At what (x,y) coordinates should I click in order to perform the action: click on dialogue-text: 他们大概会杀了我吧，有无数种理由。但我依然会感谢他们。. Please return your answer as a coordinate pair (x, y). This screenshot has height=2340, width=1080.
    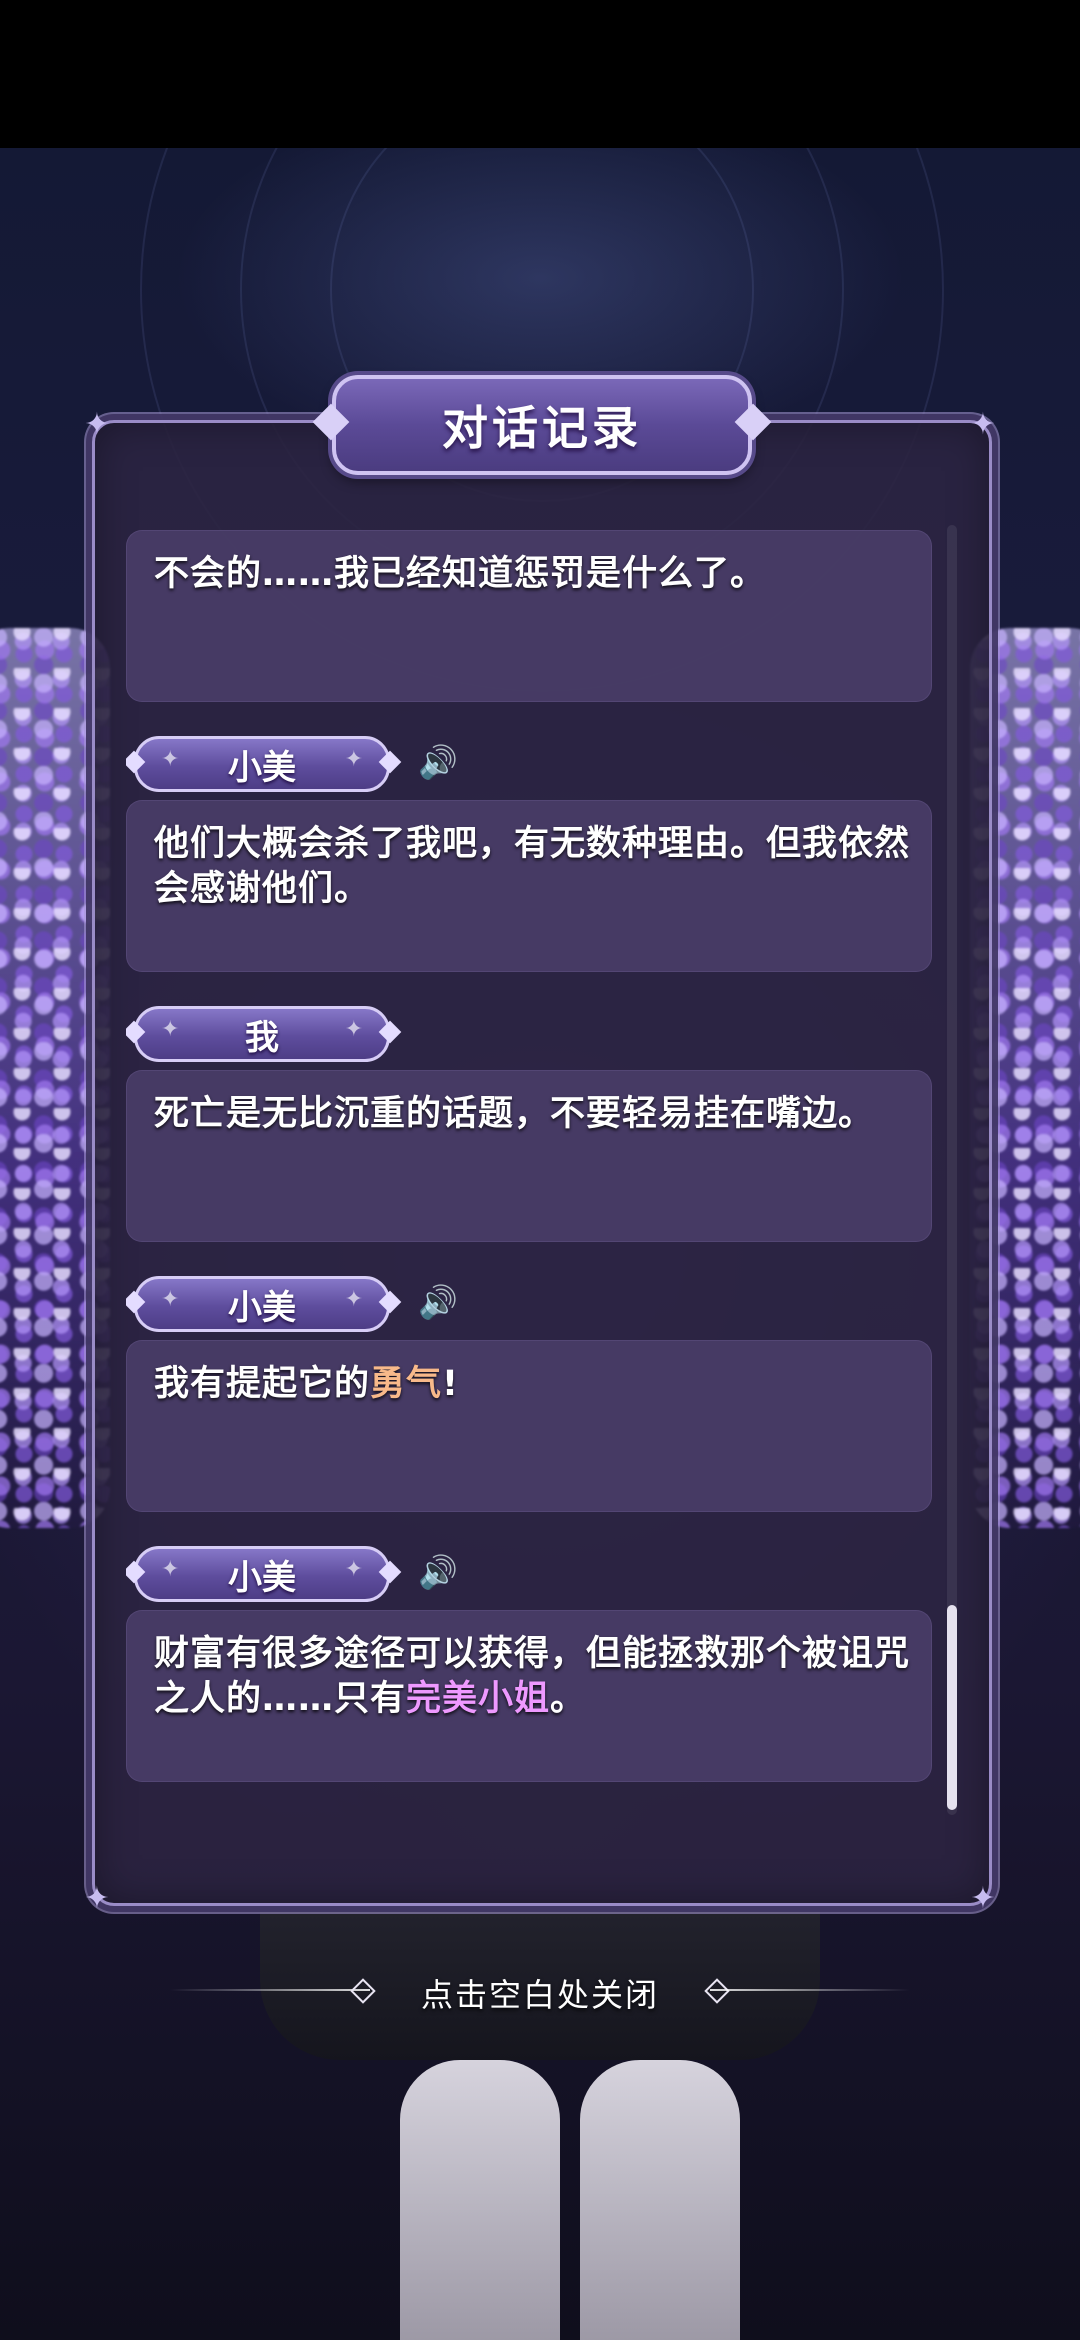
    Looking at the image, I should click on (534, 867).